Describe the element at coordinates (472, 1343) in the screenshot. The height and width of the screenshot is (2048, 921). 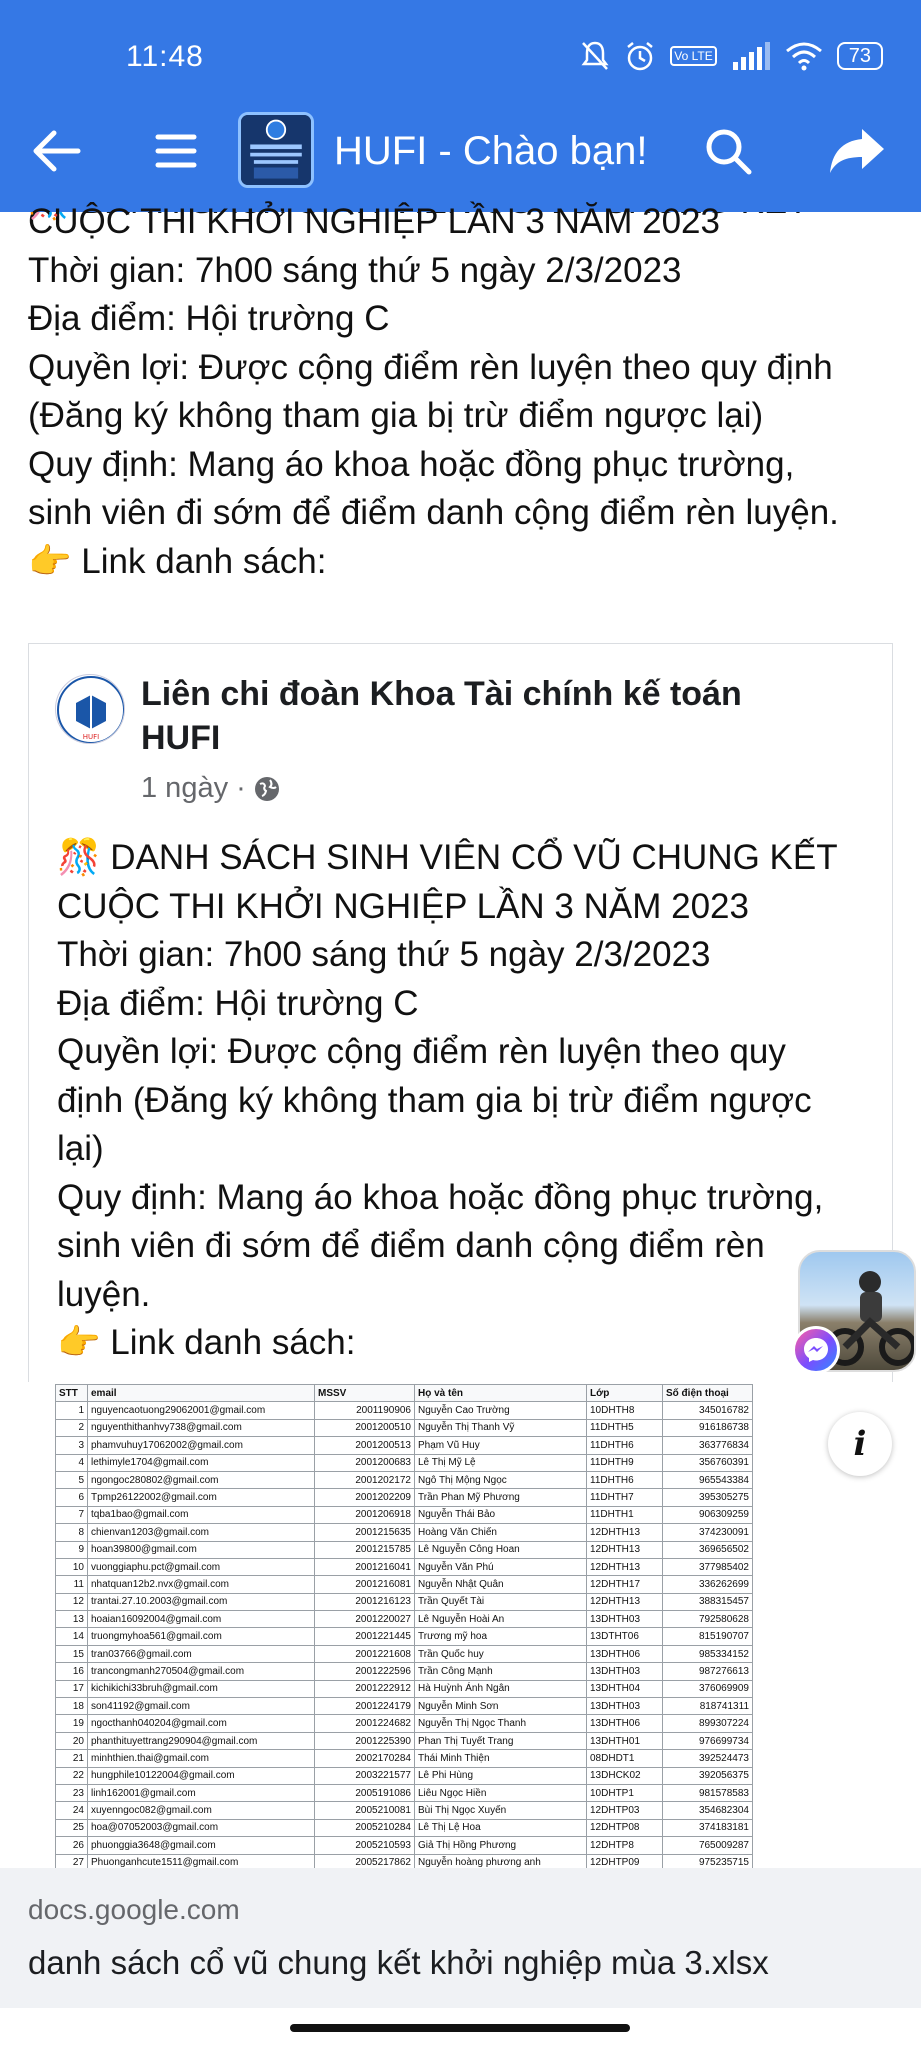
I see `shared-post-line: 👉 Link danh sách:` at that location.